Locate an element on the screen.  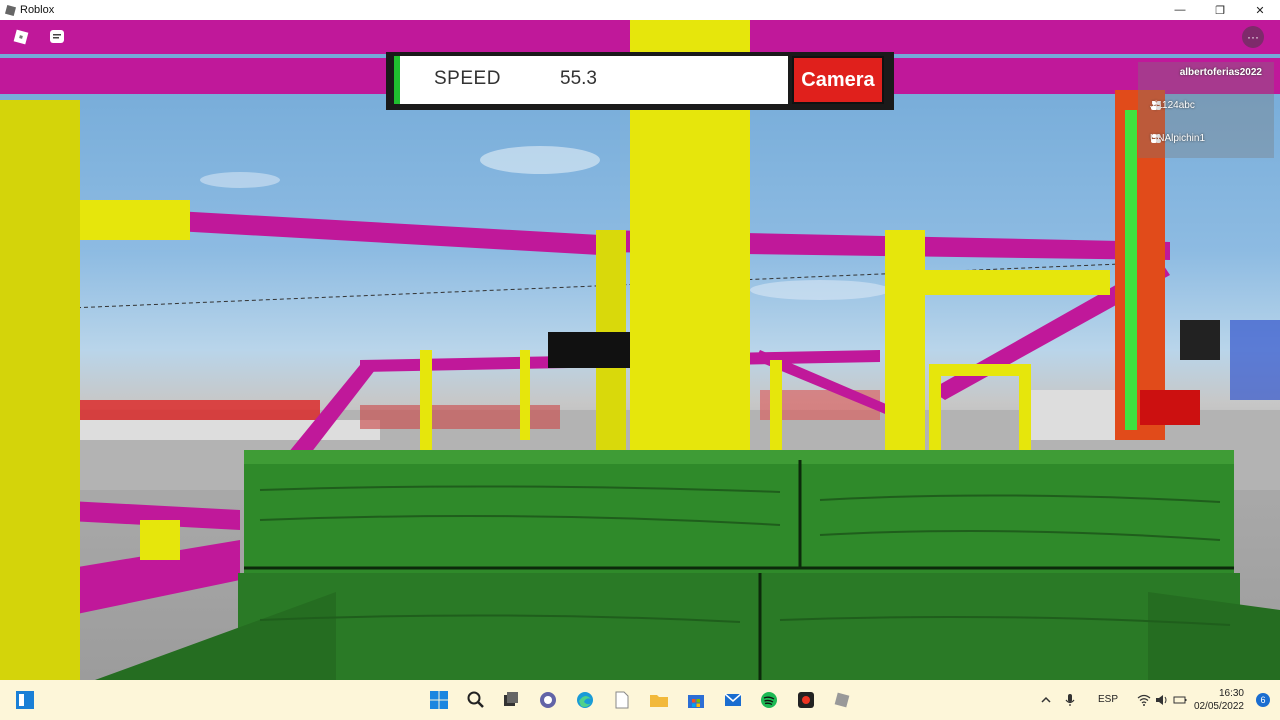
task-view-button is located at coordinates (511, 700).